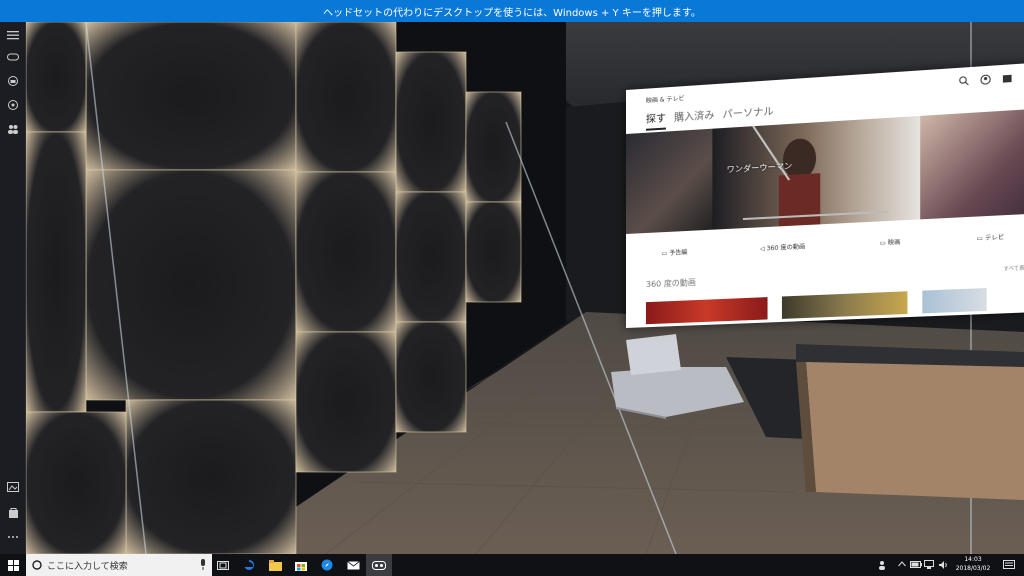 Image resolution: width=1024 pixels, height=576 pixels. Describe the element at coordinates (985, 79) in the screenshot. I see `account-icon` at that location.